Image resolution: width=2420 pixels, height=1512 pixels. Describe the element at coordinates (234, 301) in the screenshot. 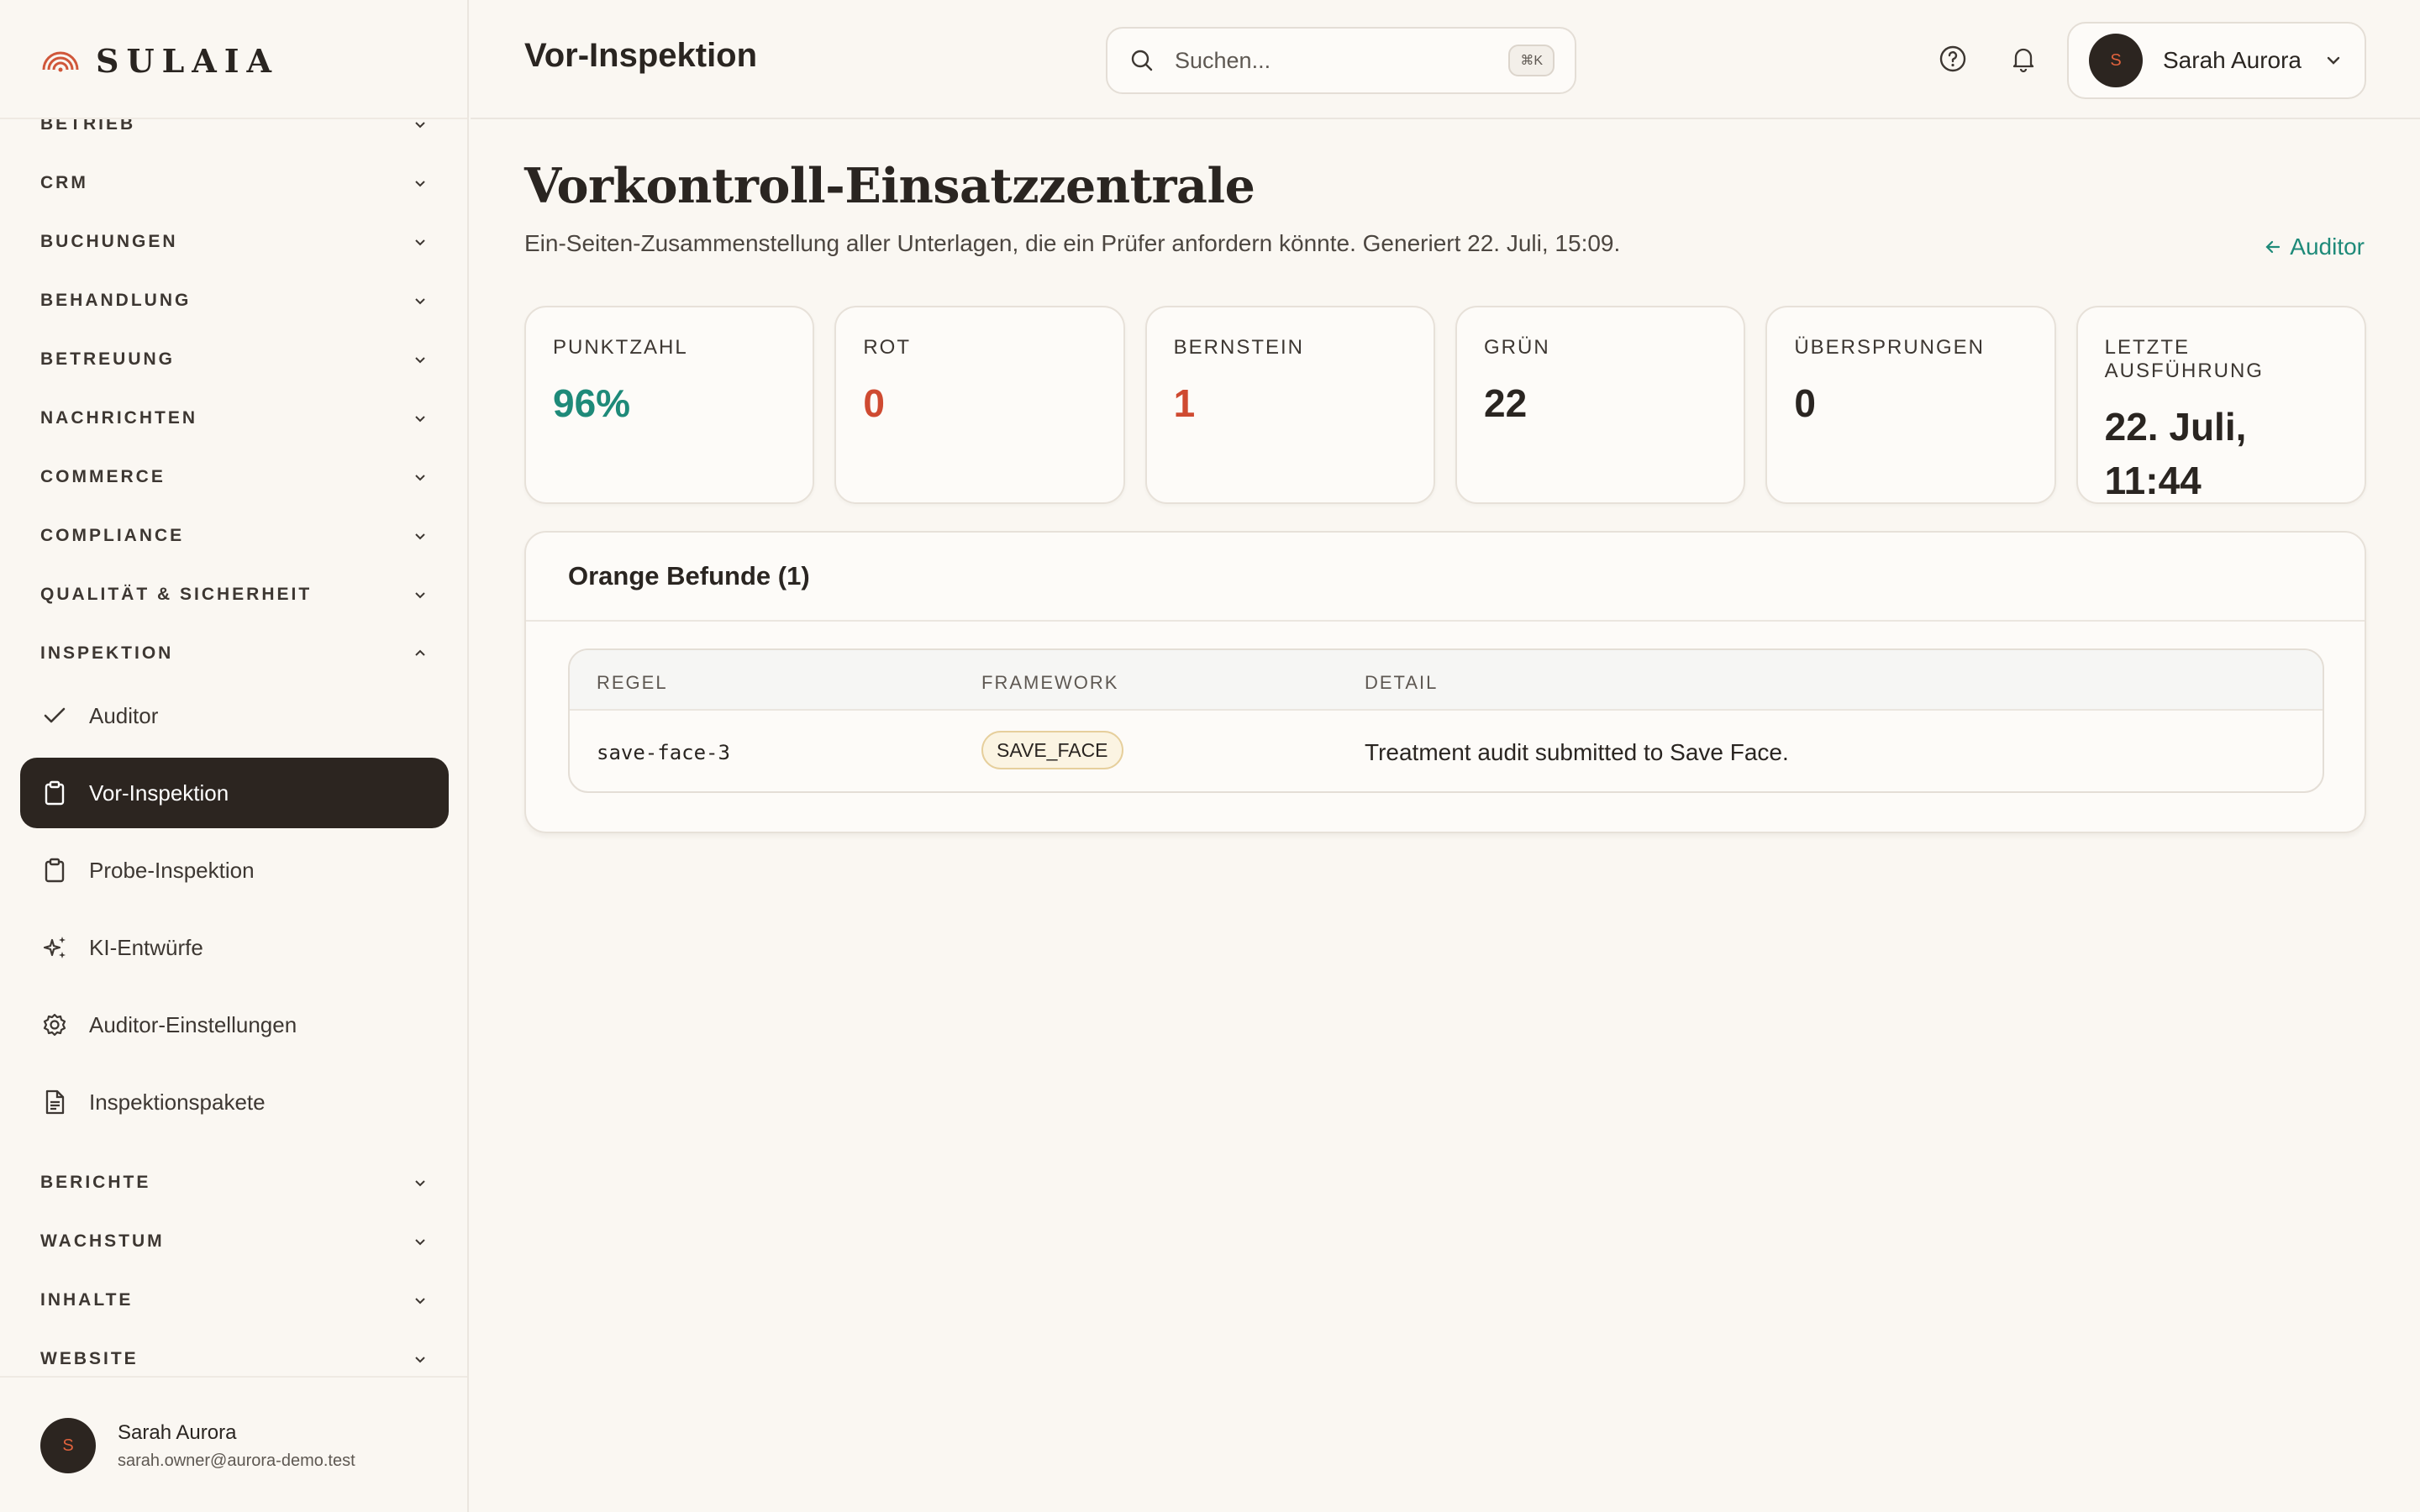

I see `sidebar-section-behandlung: BEHANDLUNG` at that location.